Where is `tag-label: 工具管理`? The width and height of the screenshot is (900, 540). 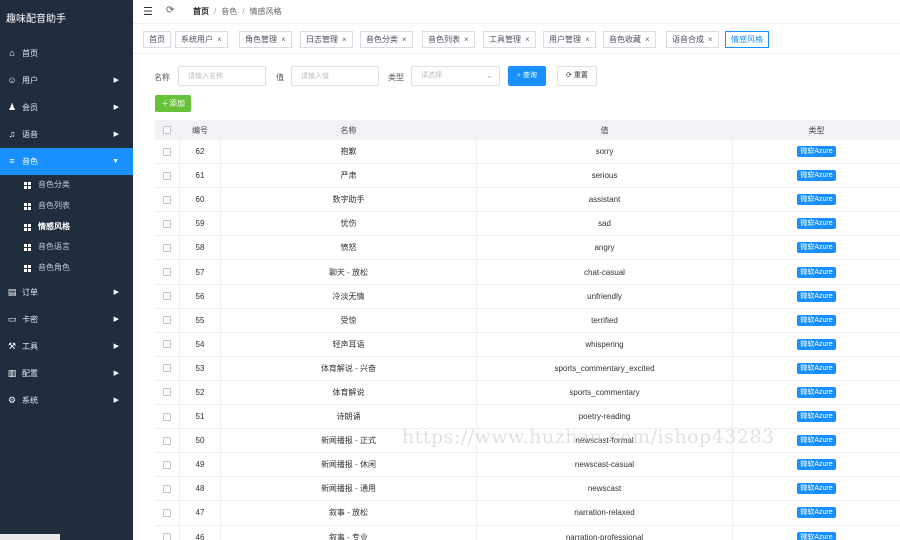
tag-label: 工具管理 is located at coordinates (505, 39).